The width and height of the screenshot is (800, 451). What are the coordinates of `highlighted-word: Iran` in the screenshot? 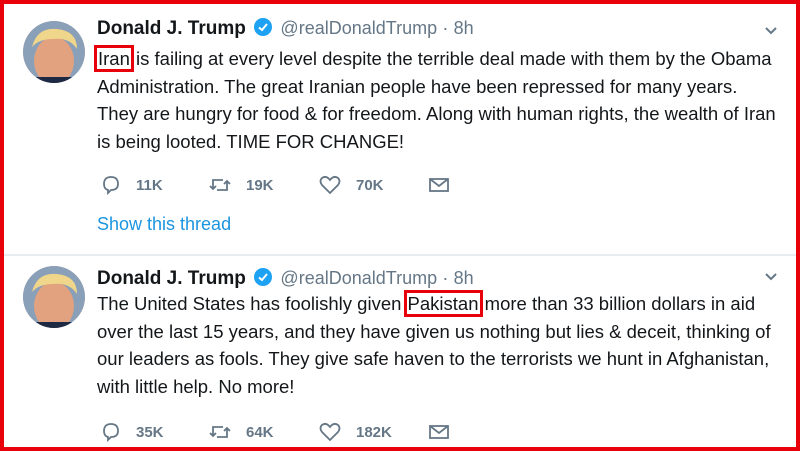 It's located at (114, 58).